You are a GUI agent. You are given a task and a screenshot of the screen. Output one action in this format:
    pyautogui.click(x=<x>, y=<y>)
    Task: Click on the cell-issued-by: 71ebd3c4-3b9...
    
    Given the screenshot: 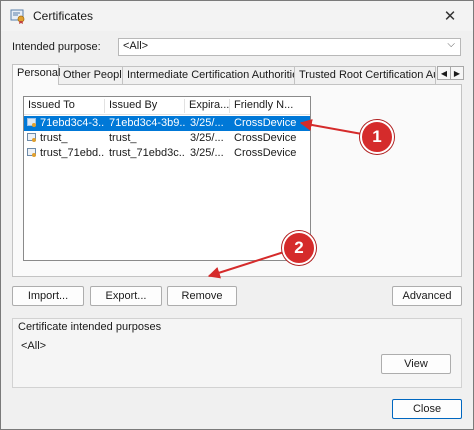 What is the action you would take?
    pyautogui.click(x=147, y=123)
    